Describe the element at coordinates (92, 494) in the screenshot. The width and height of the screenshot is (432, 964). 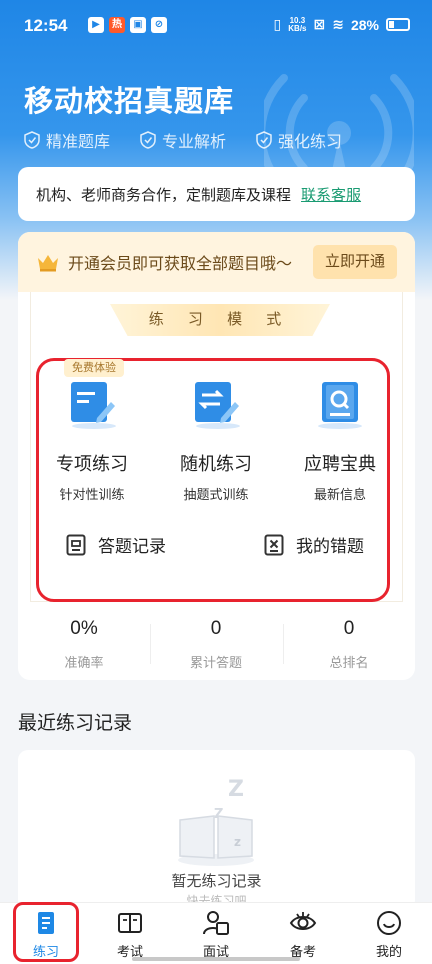
I see `mode-subtitle: 针对性训练` at that location.